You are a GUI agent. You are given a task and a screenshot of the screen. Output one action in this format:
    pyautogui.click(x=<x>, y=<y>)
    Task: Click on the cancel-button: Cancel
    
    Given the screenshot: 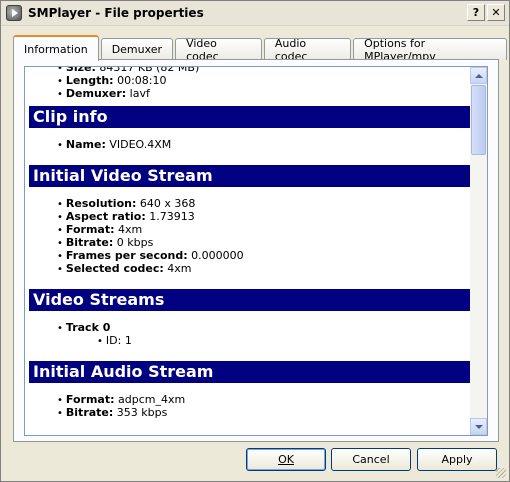 What is the action you would take?
    pyautogui.click(x=371, y=459)
    